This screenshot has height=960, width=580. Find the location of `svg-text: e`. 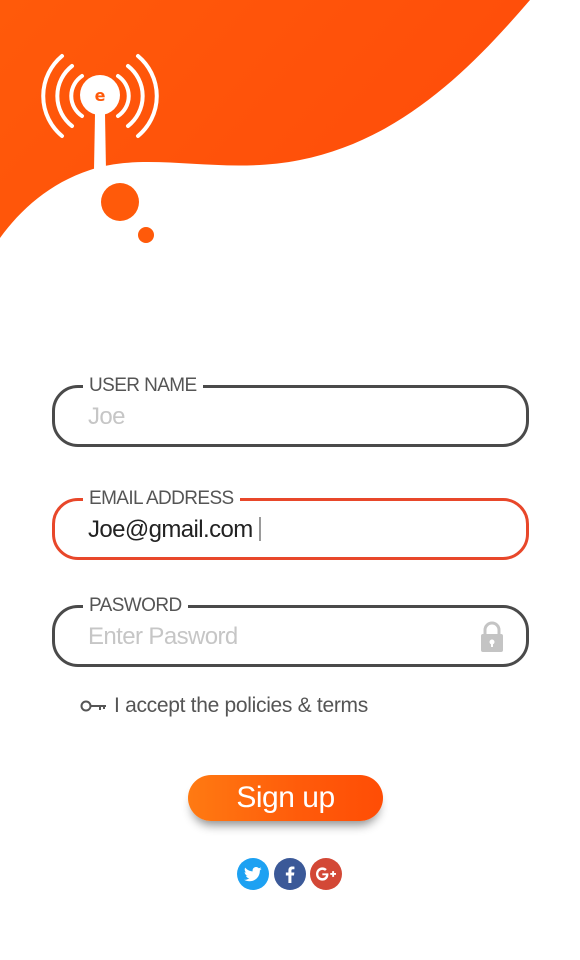

svg-text: e is located at coordinates (100, 95).